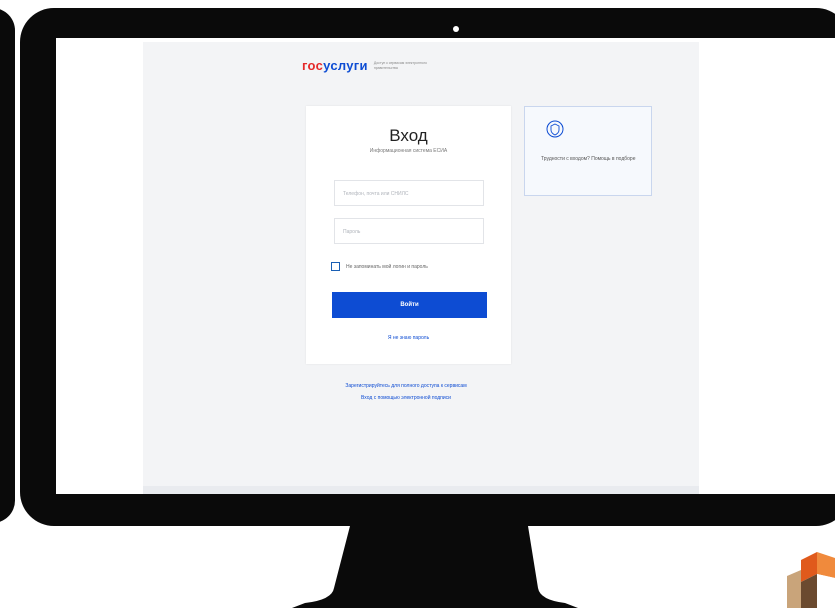 The image size is (835, 608). What do you see at coordinates (555, 129) in the screenshot?
I see `shield-icon` at bounding box center [555, 129].